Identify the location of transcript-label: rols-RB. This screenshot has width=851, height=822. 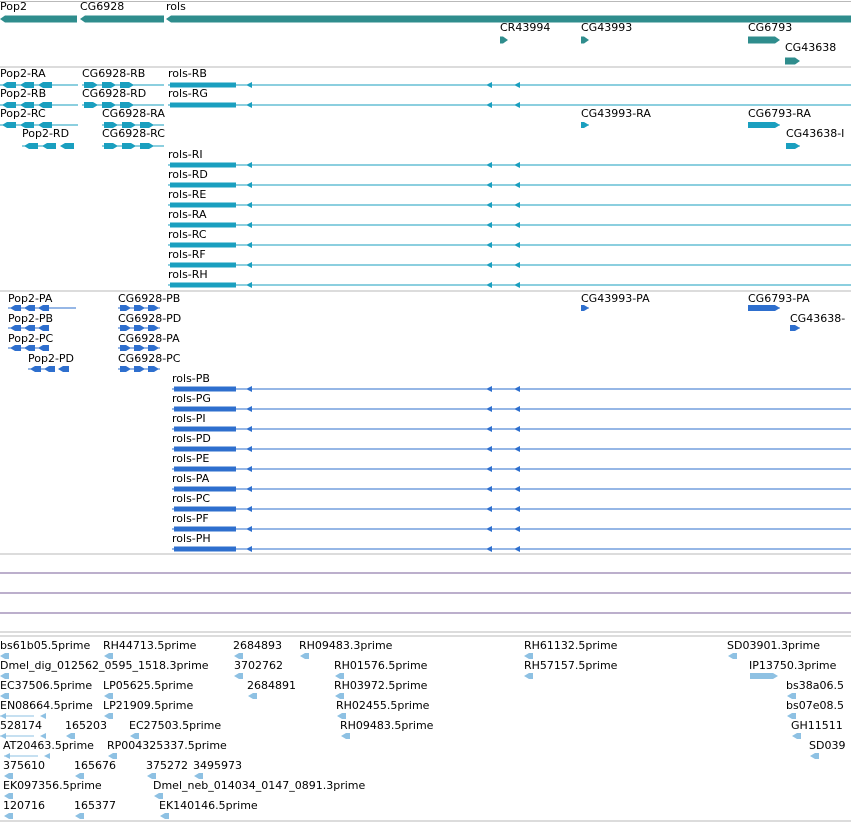
(187, 73).